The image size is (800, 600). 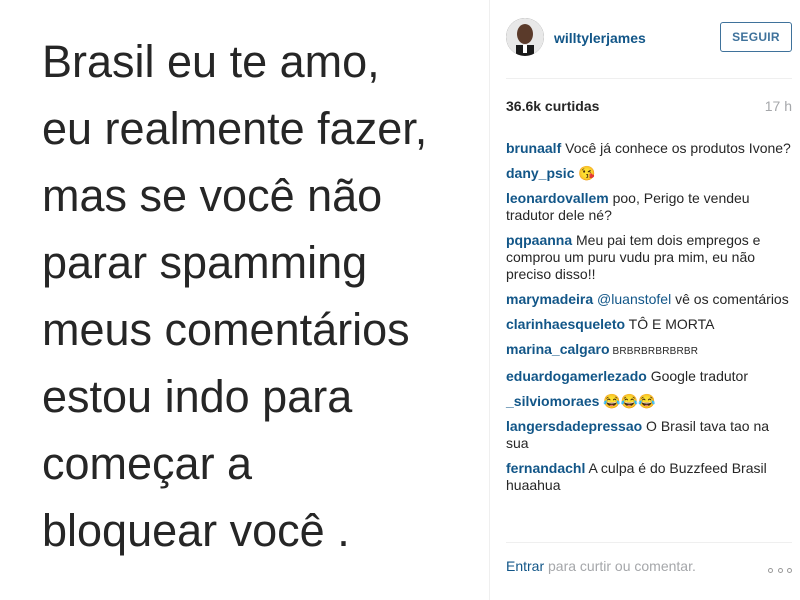 I want to click on image-text-line: começar a, so click(x=147, y=463).